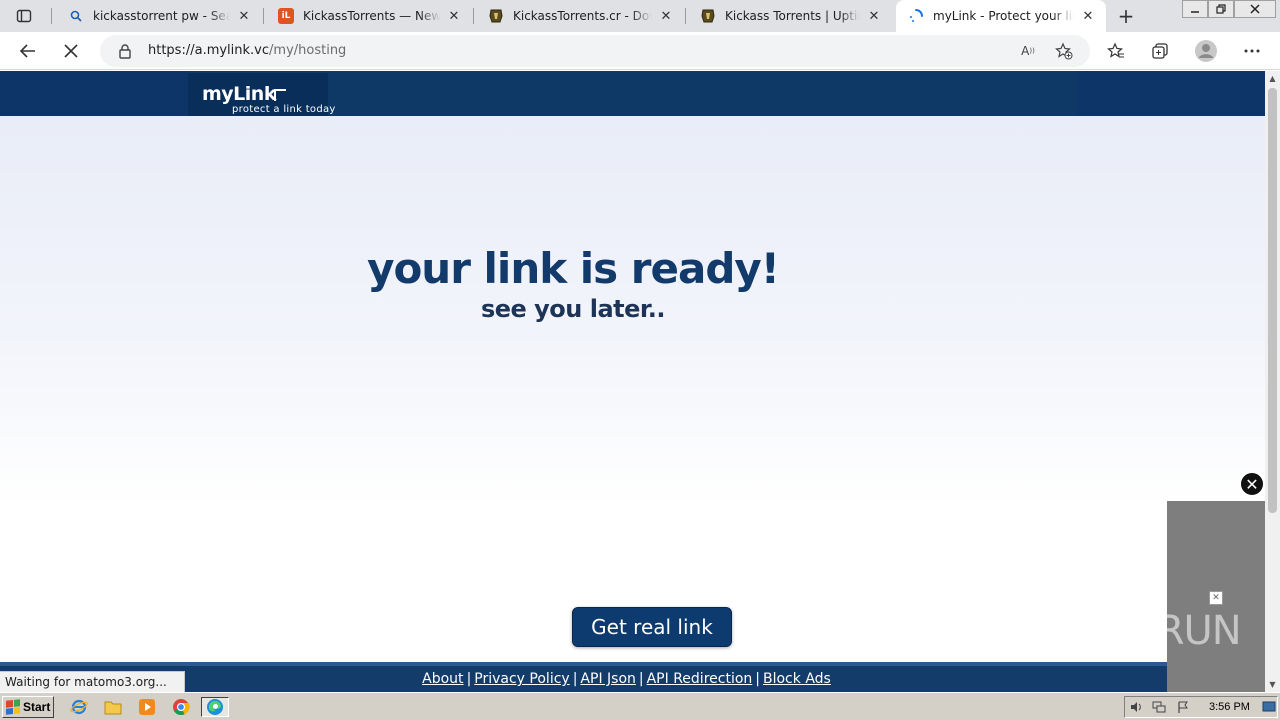 This screenshot has height=720, width=1280. I want to click on loading-spinner-icon, so click(916, 16).